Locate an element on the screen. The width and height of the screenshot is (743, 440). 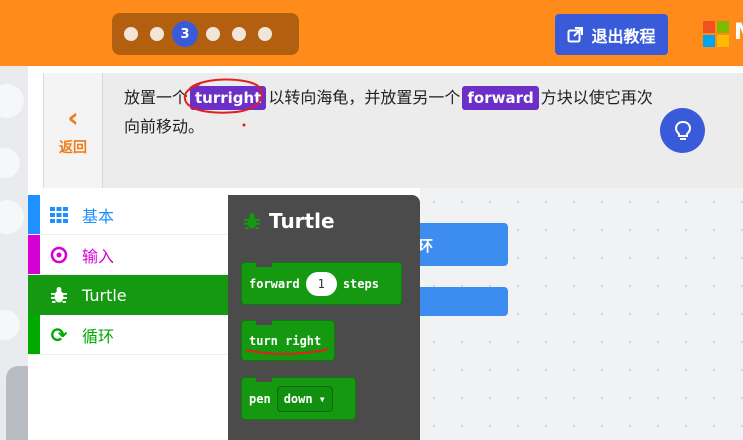
exit-tutorial-button: 退出教程 is located at coordinates (611, 34).